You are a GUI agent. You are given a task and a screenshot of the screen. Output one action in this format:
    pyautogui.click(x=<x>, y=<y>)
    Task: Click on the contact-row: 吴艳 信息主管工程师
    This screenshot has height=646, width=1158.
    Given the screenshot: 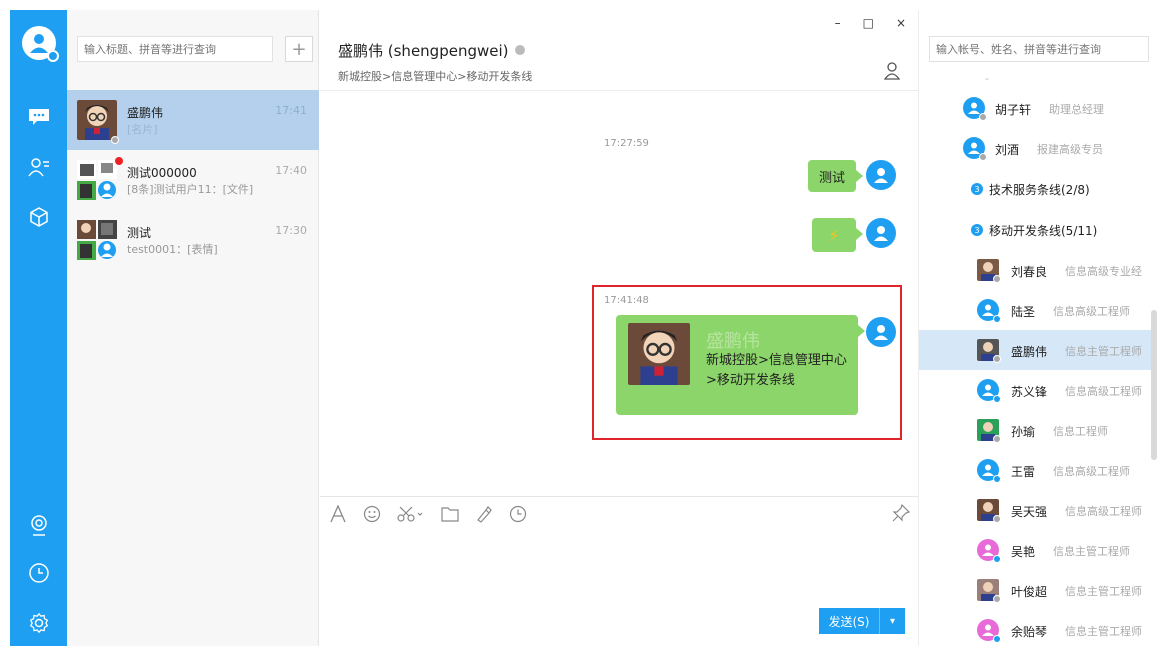 What is the action you would take?
    pyautogui.click(x=1035, y=550)
    